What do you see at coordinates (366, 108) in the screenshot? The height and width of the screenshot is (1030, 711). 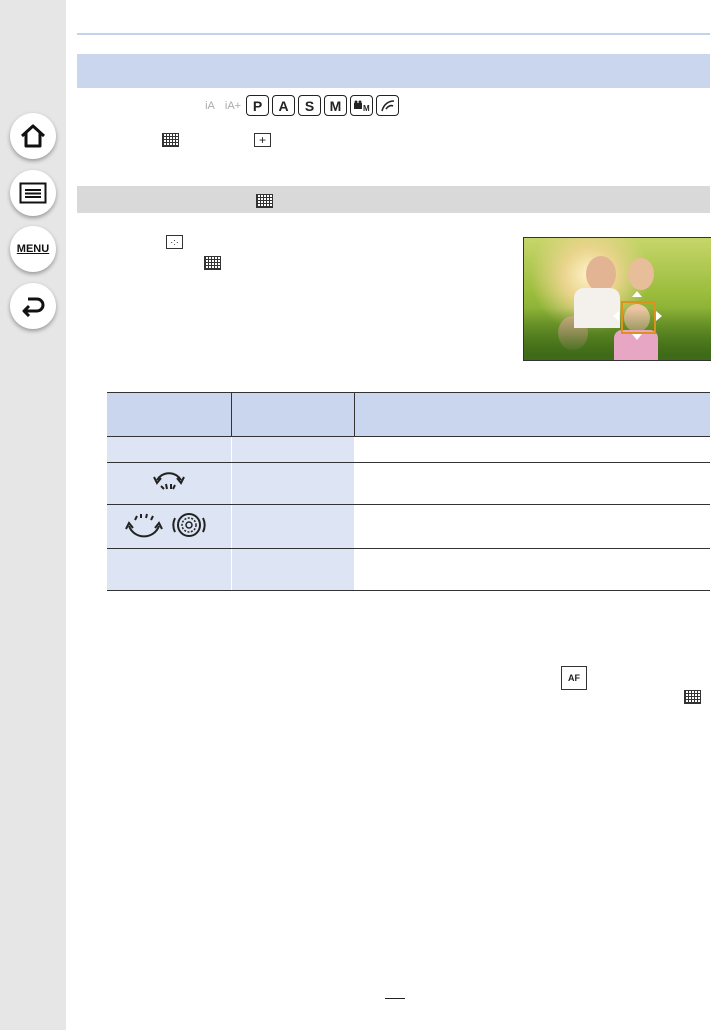 I see `svg-text: M` at bounding box center [366, 108].